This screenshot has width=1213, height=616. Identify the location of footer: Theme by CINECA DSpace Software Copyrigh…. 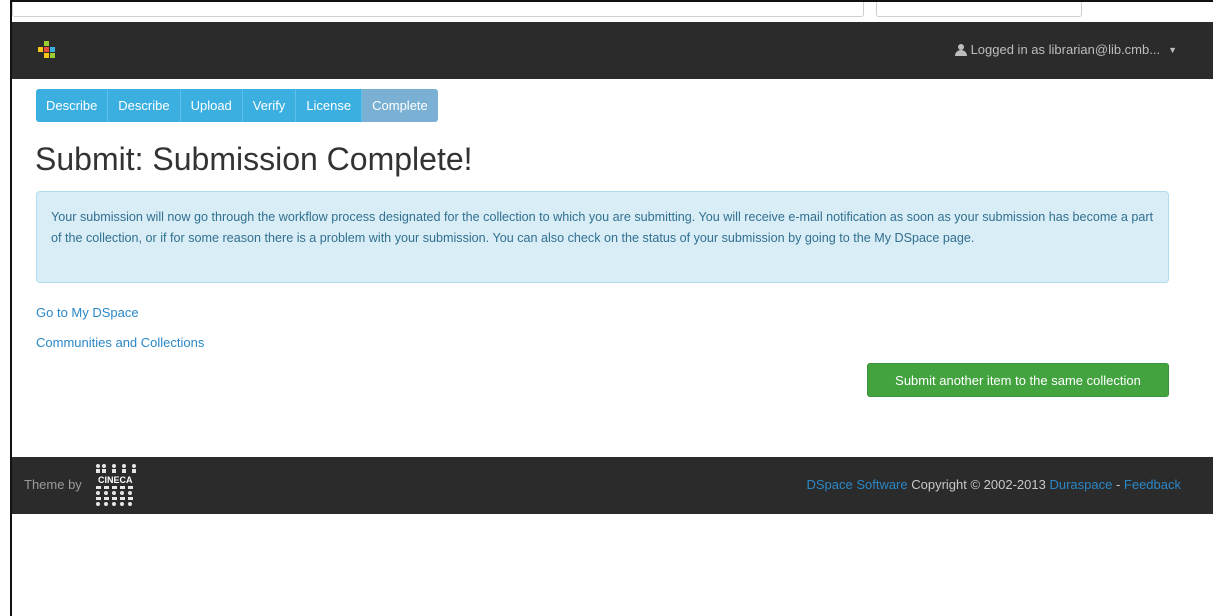
(612, 485).